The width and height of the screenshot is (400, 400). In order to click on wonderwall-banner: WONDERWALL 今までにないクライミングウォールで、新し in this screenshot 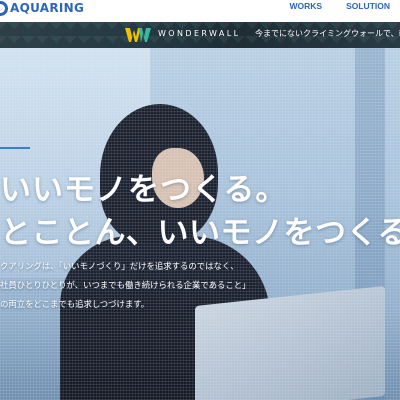, I will do `click(200, 35)`.